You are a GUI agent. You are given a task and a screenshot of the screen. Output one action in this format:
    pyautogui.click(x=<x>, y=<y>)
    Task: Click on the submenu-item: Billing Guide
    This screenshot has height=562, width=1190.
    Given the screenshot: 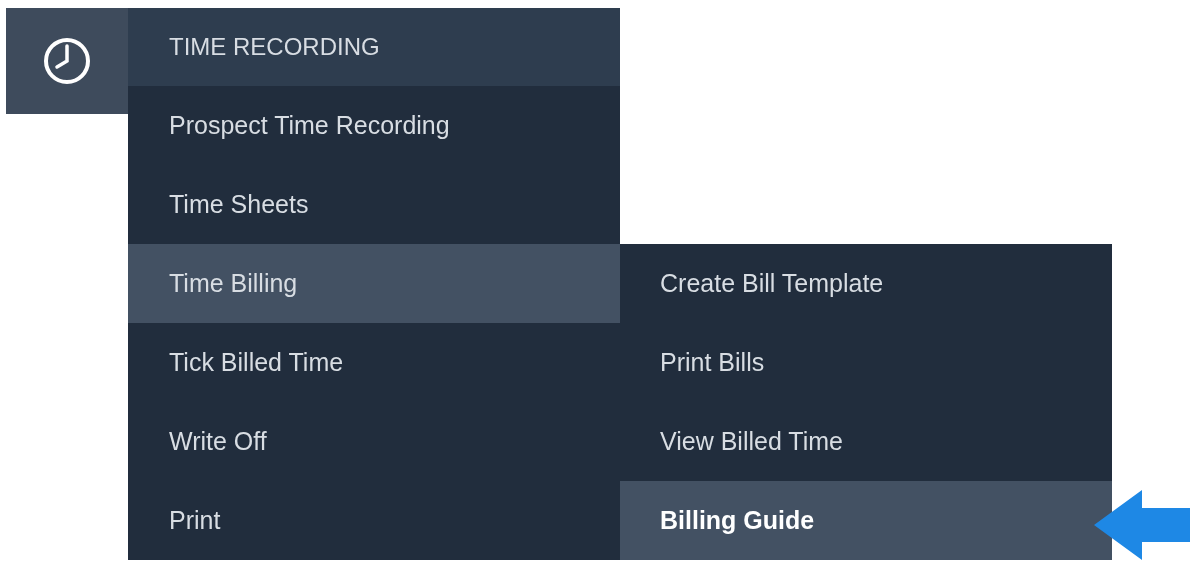 What is the action you would take?
    pyautogui.click(x=866, y=520)
    